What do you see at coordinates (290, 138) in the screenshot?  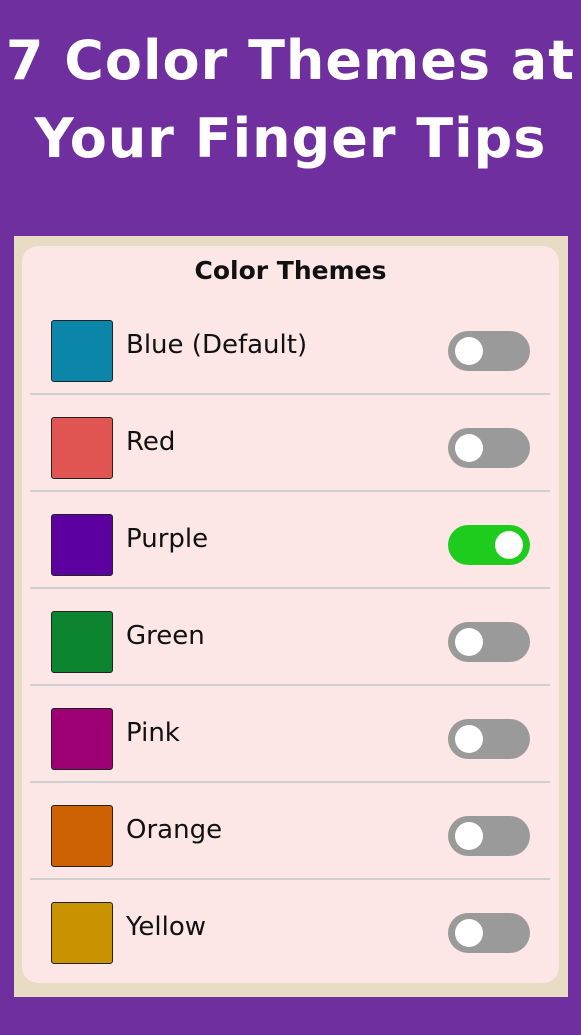 I see `headline-line-2: Your Finger Tips` at bounding box center [290, 138].